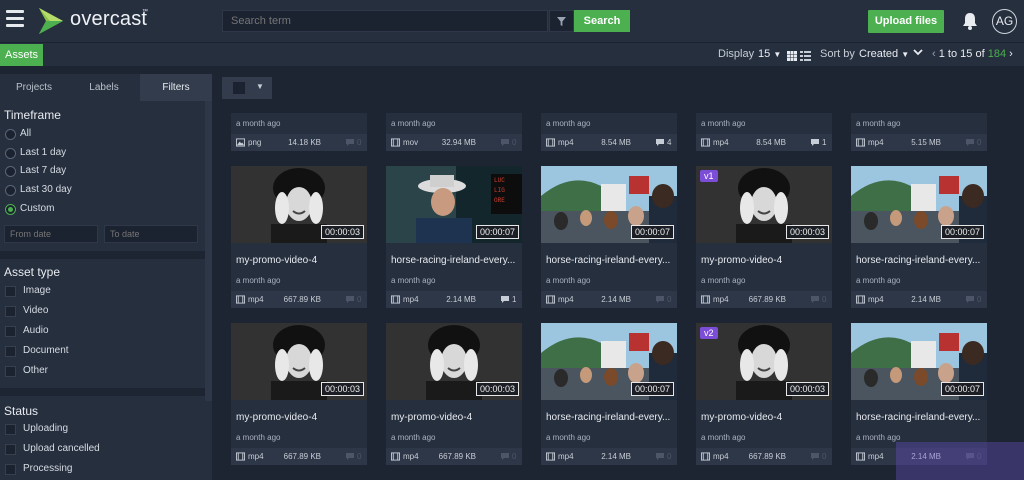  What do you see at coordinates (884, 54) in the screenshot?
I see `sort-field-select: Created ▼` at bounding box center [884, 54].